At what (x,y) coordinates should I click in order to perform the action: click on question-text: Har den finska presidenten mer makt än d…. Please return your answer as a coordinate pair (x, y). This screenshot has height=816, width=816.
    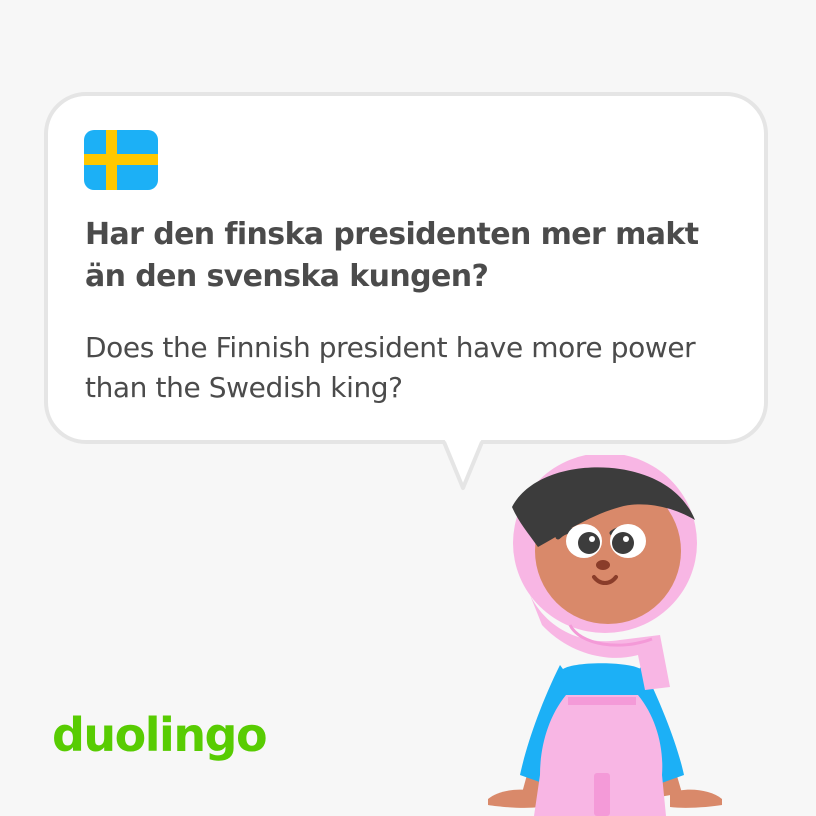
    Looking at the image, I should click on (392, 255).